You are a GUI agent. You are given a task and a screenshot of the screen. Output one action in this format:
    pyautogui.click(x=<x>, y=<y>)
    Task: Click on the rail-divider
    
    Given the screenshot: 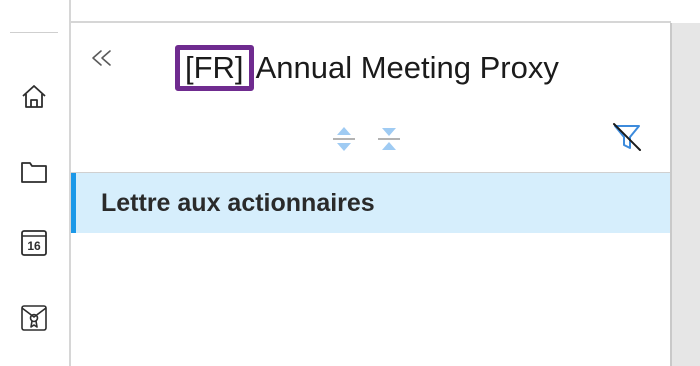 What is the action you would take?
    pyautogui.click(x=34, y=32)
    